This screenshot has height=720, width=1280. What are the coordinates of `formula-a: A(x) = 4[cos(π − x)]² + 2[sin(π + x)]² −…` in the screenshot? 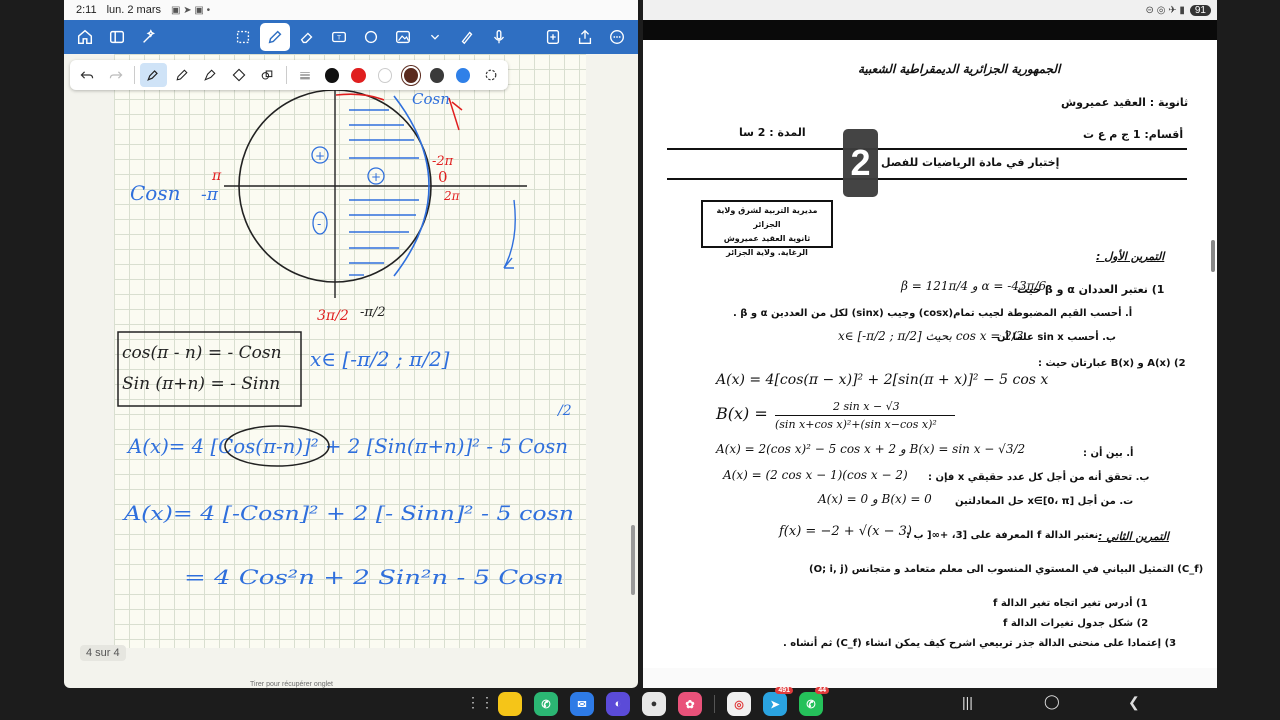 It's located at (882, 380).